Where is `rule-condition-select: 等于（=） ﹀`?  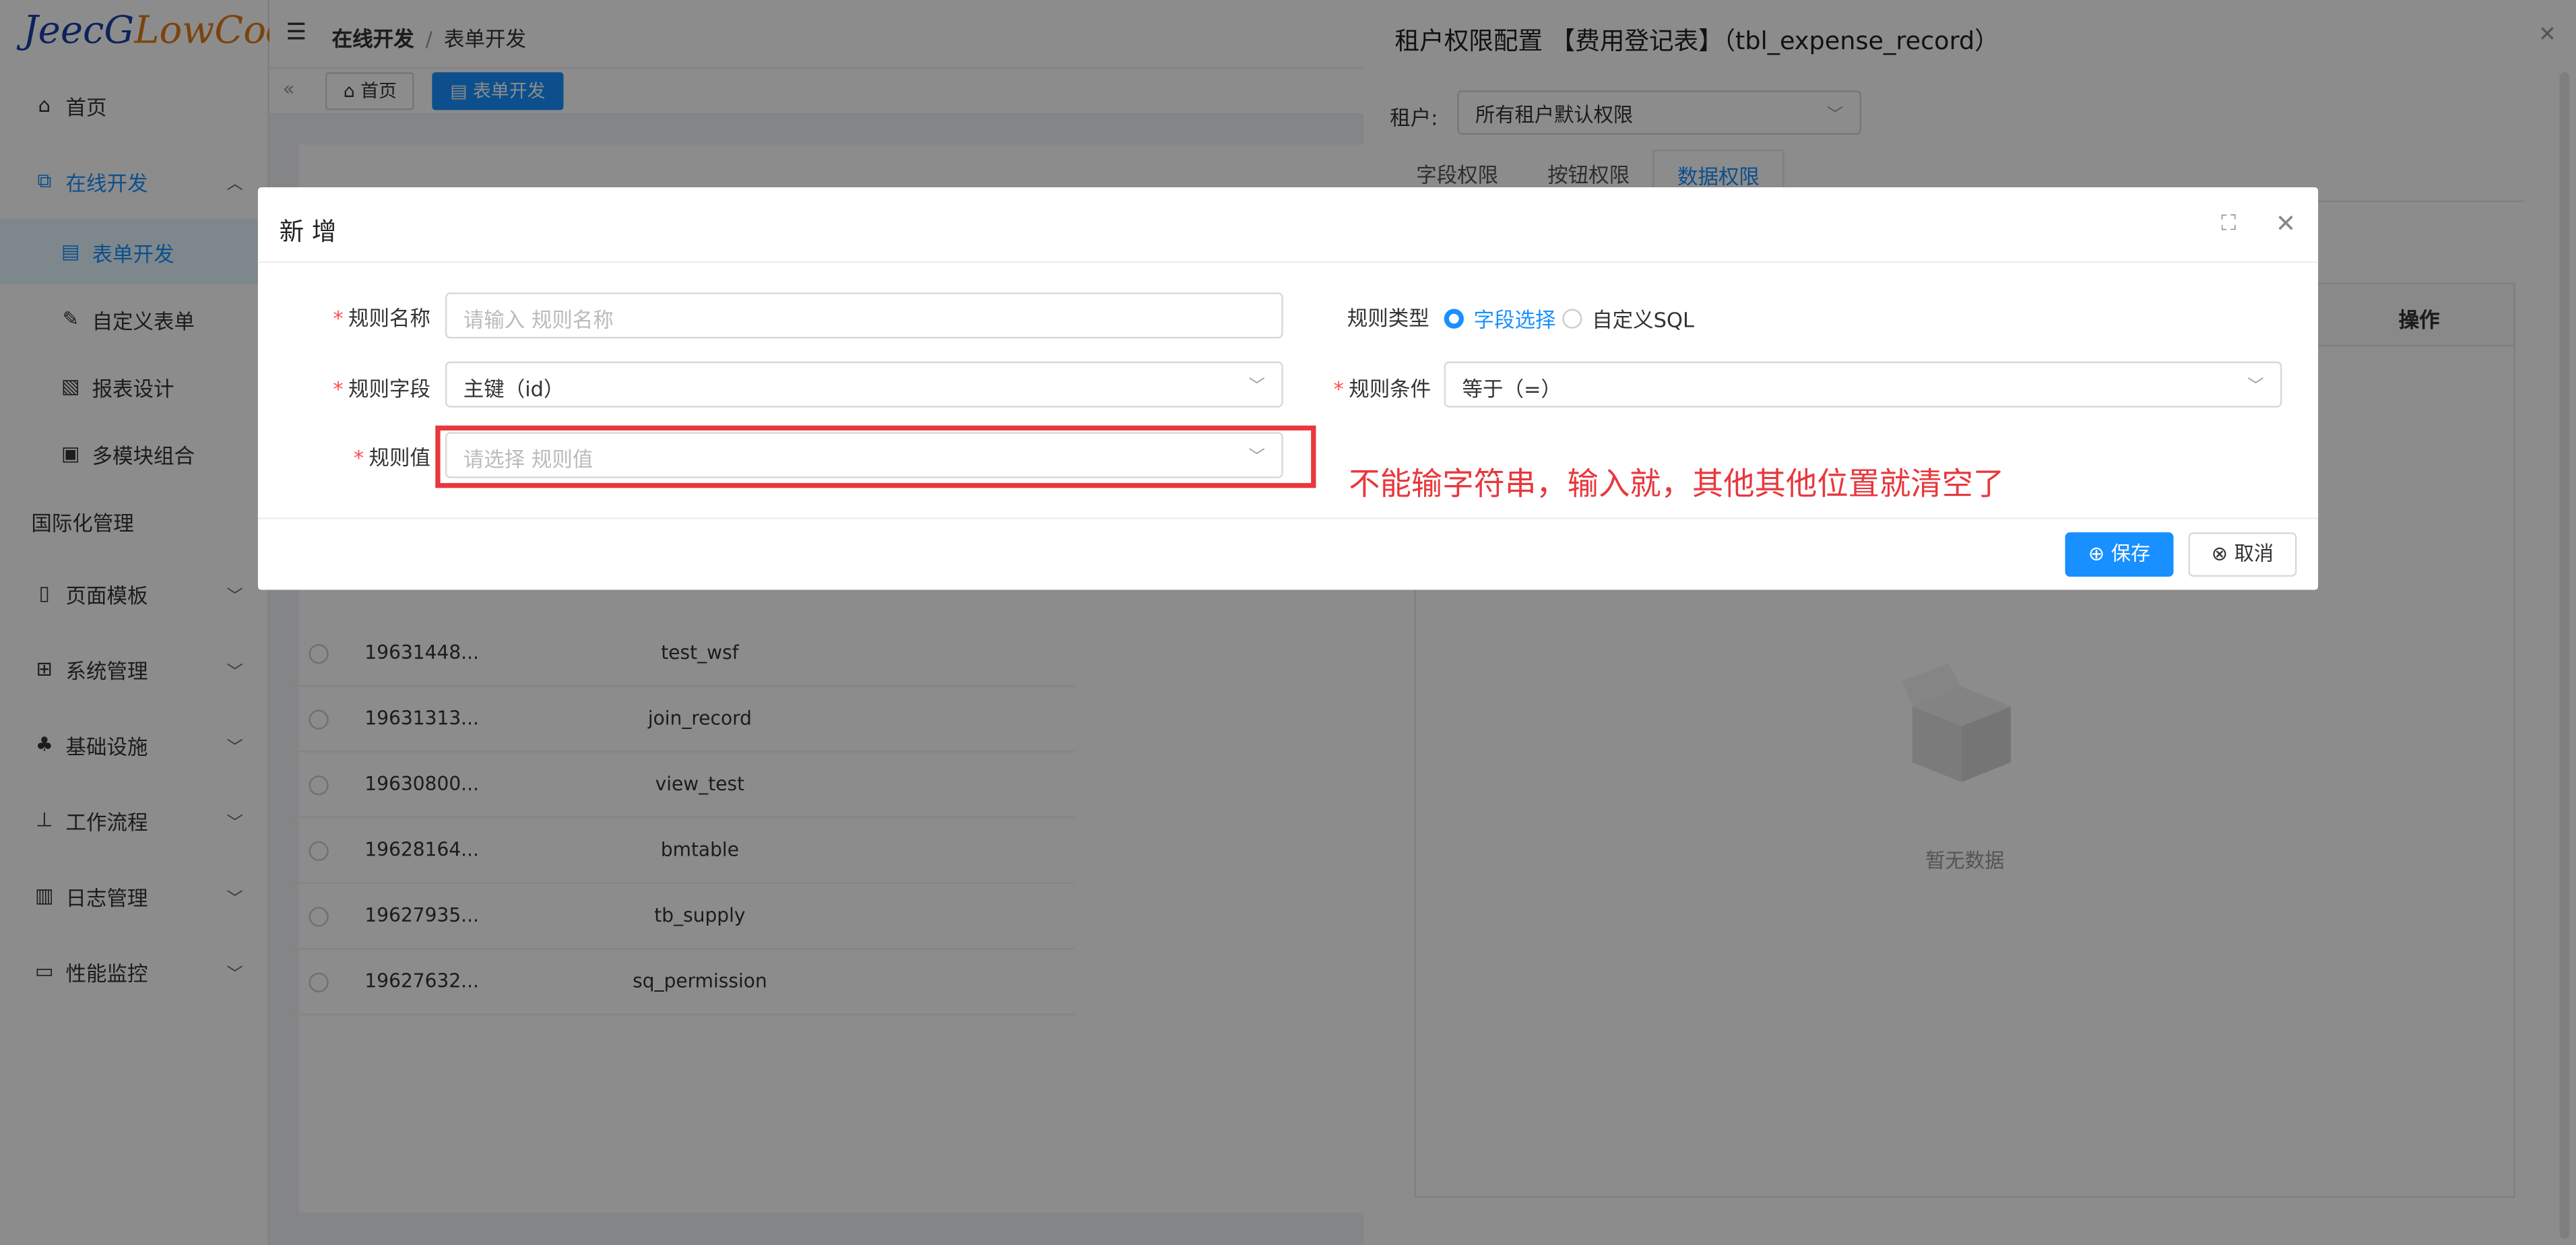
rule-condition-select: 等于（=） ﹀ is located at coordinates (1863, 384).